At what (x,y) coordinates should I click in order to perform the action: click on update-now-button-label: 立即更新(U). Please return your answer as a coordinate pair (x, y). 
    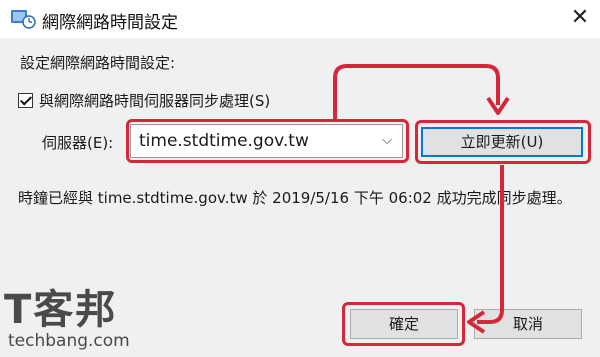
    Looking at the image, I should click on (502, 142).